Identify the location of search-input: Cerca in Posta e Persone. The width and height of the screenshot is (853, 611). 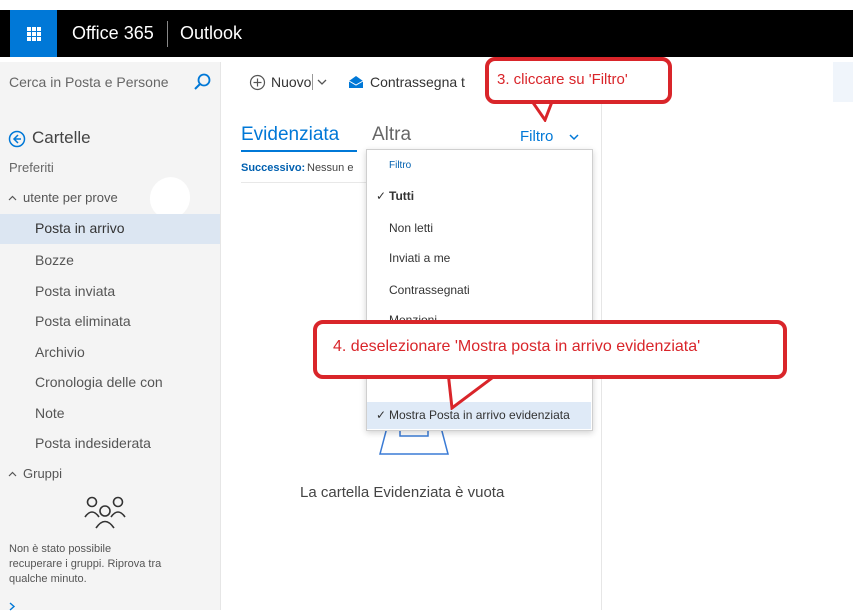
(89, 82).